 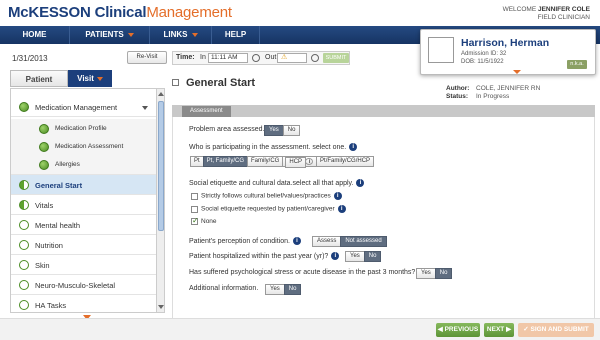 I want to click on time-submit-button: SUBMIT, so click(x=336, y=58).